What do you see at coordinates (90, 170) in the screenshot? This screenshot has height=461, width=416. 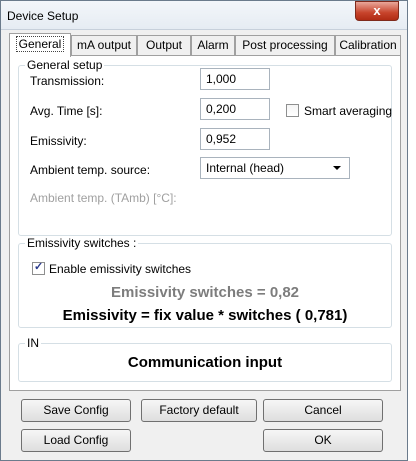 I see `ambient-source-label: Ambient temp. source:` at bounding box center [90, 170].